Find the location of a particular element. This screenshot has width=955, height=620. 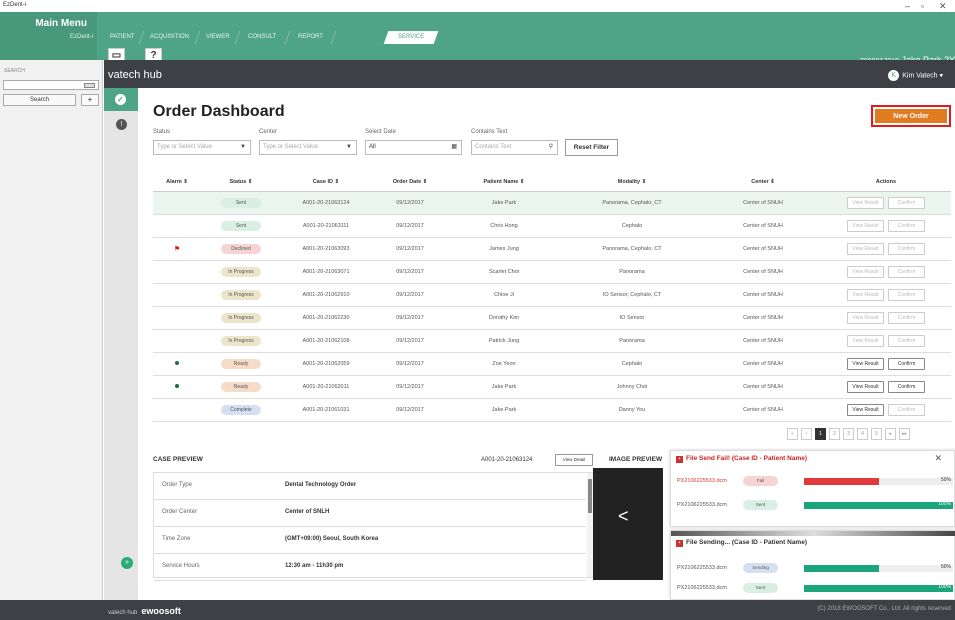

next-page-button: ▸ is located at coordinates (890, 434).